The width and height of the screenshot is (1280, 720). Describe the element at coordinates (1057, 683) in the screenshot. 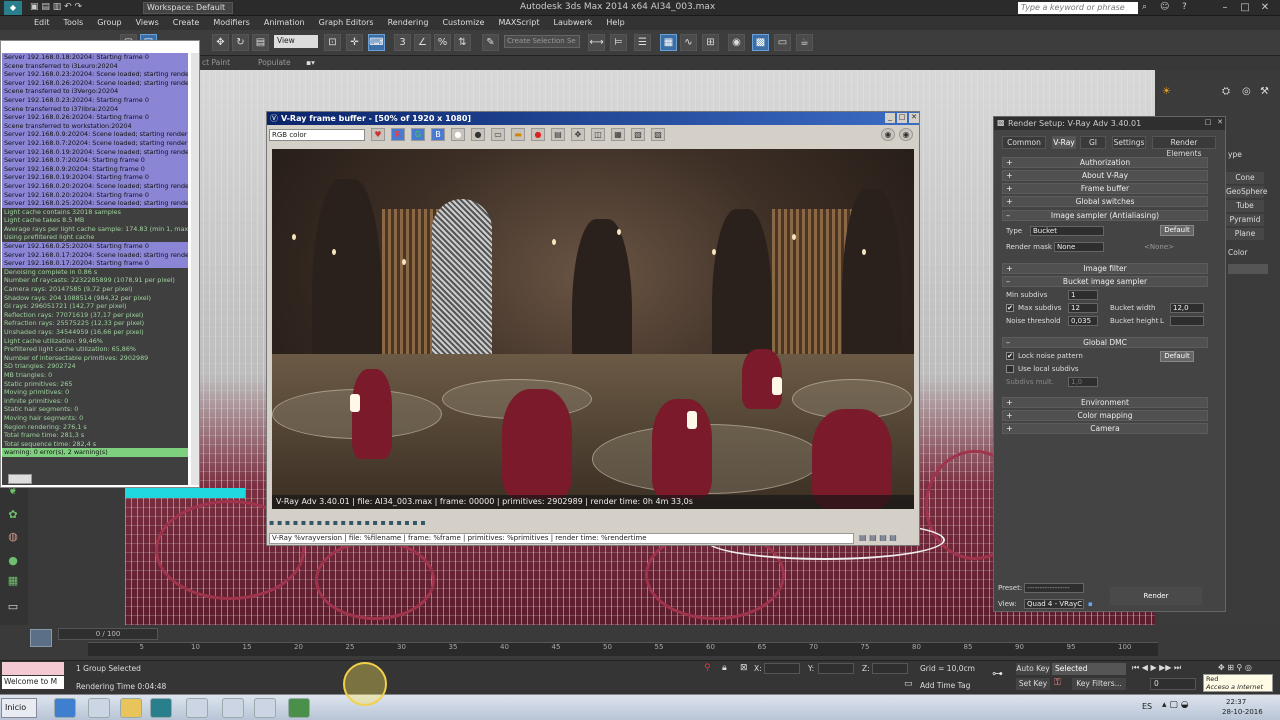

I see `set-keys-icon: ⚿` at that location.